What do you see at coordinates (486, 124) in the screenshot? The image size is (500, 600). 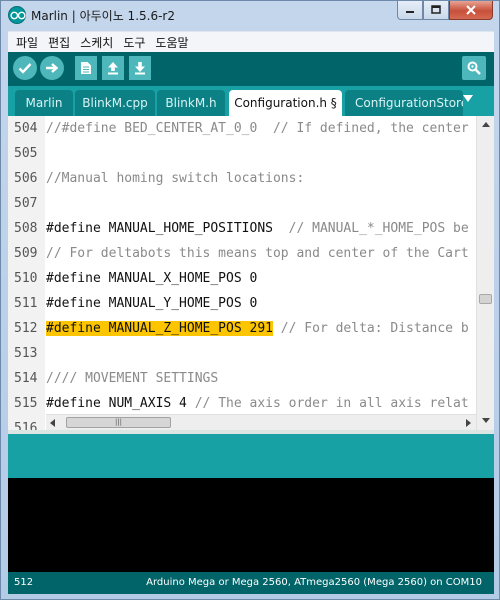 I see `scroll-up-arrow-icon` at bounding box center [486, 124].